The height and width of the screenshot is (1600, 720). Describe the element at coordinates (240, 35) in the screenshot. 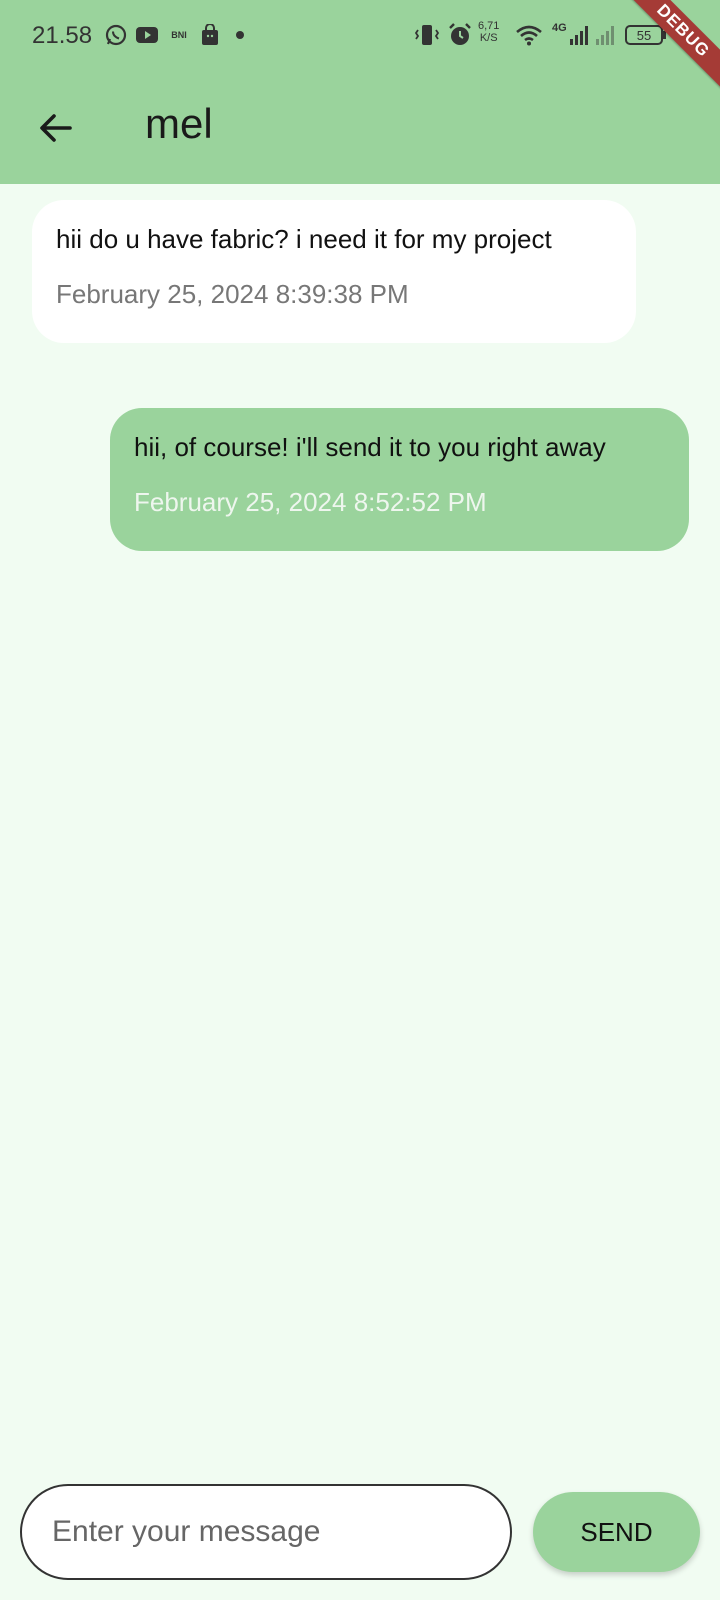

I see `notification-dot-icon` at that location.